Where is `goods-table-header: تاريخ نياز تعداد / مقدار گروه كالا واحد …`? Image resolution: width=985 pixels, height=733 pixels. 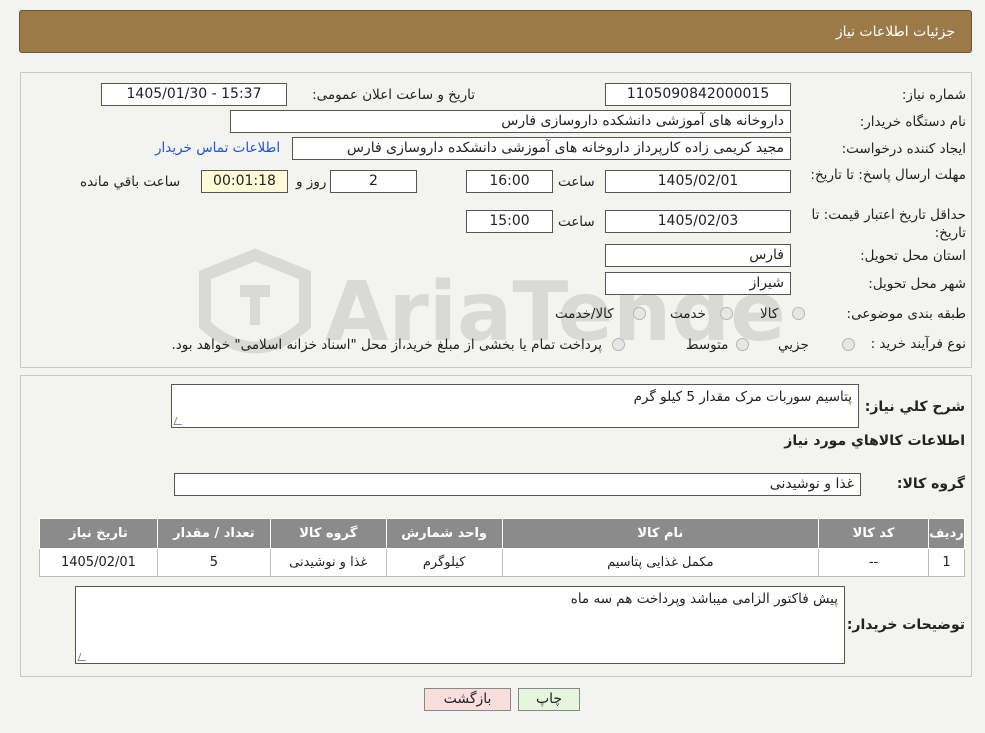
goods-table-header: تاريخ نياز تعداد / مقدار گروه كالا واحد … is located at coordinates (502, 533).